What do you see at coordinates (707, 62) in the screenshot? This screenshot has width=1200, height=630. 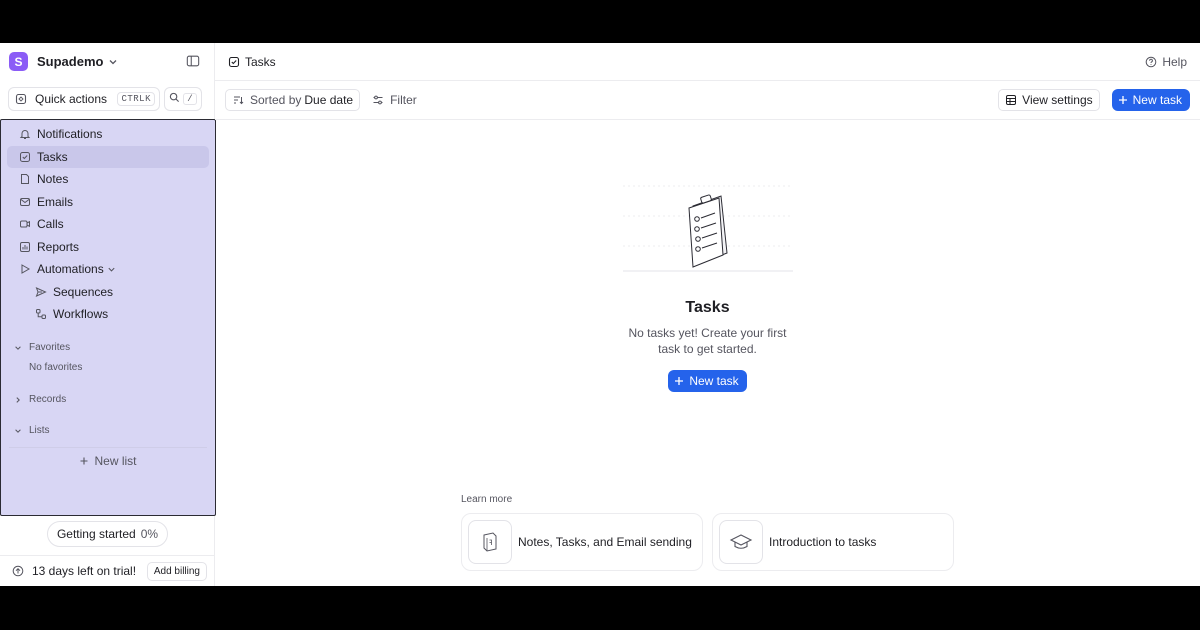 I see `page-header: Tasks Help` at bounding box center [707, 62].